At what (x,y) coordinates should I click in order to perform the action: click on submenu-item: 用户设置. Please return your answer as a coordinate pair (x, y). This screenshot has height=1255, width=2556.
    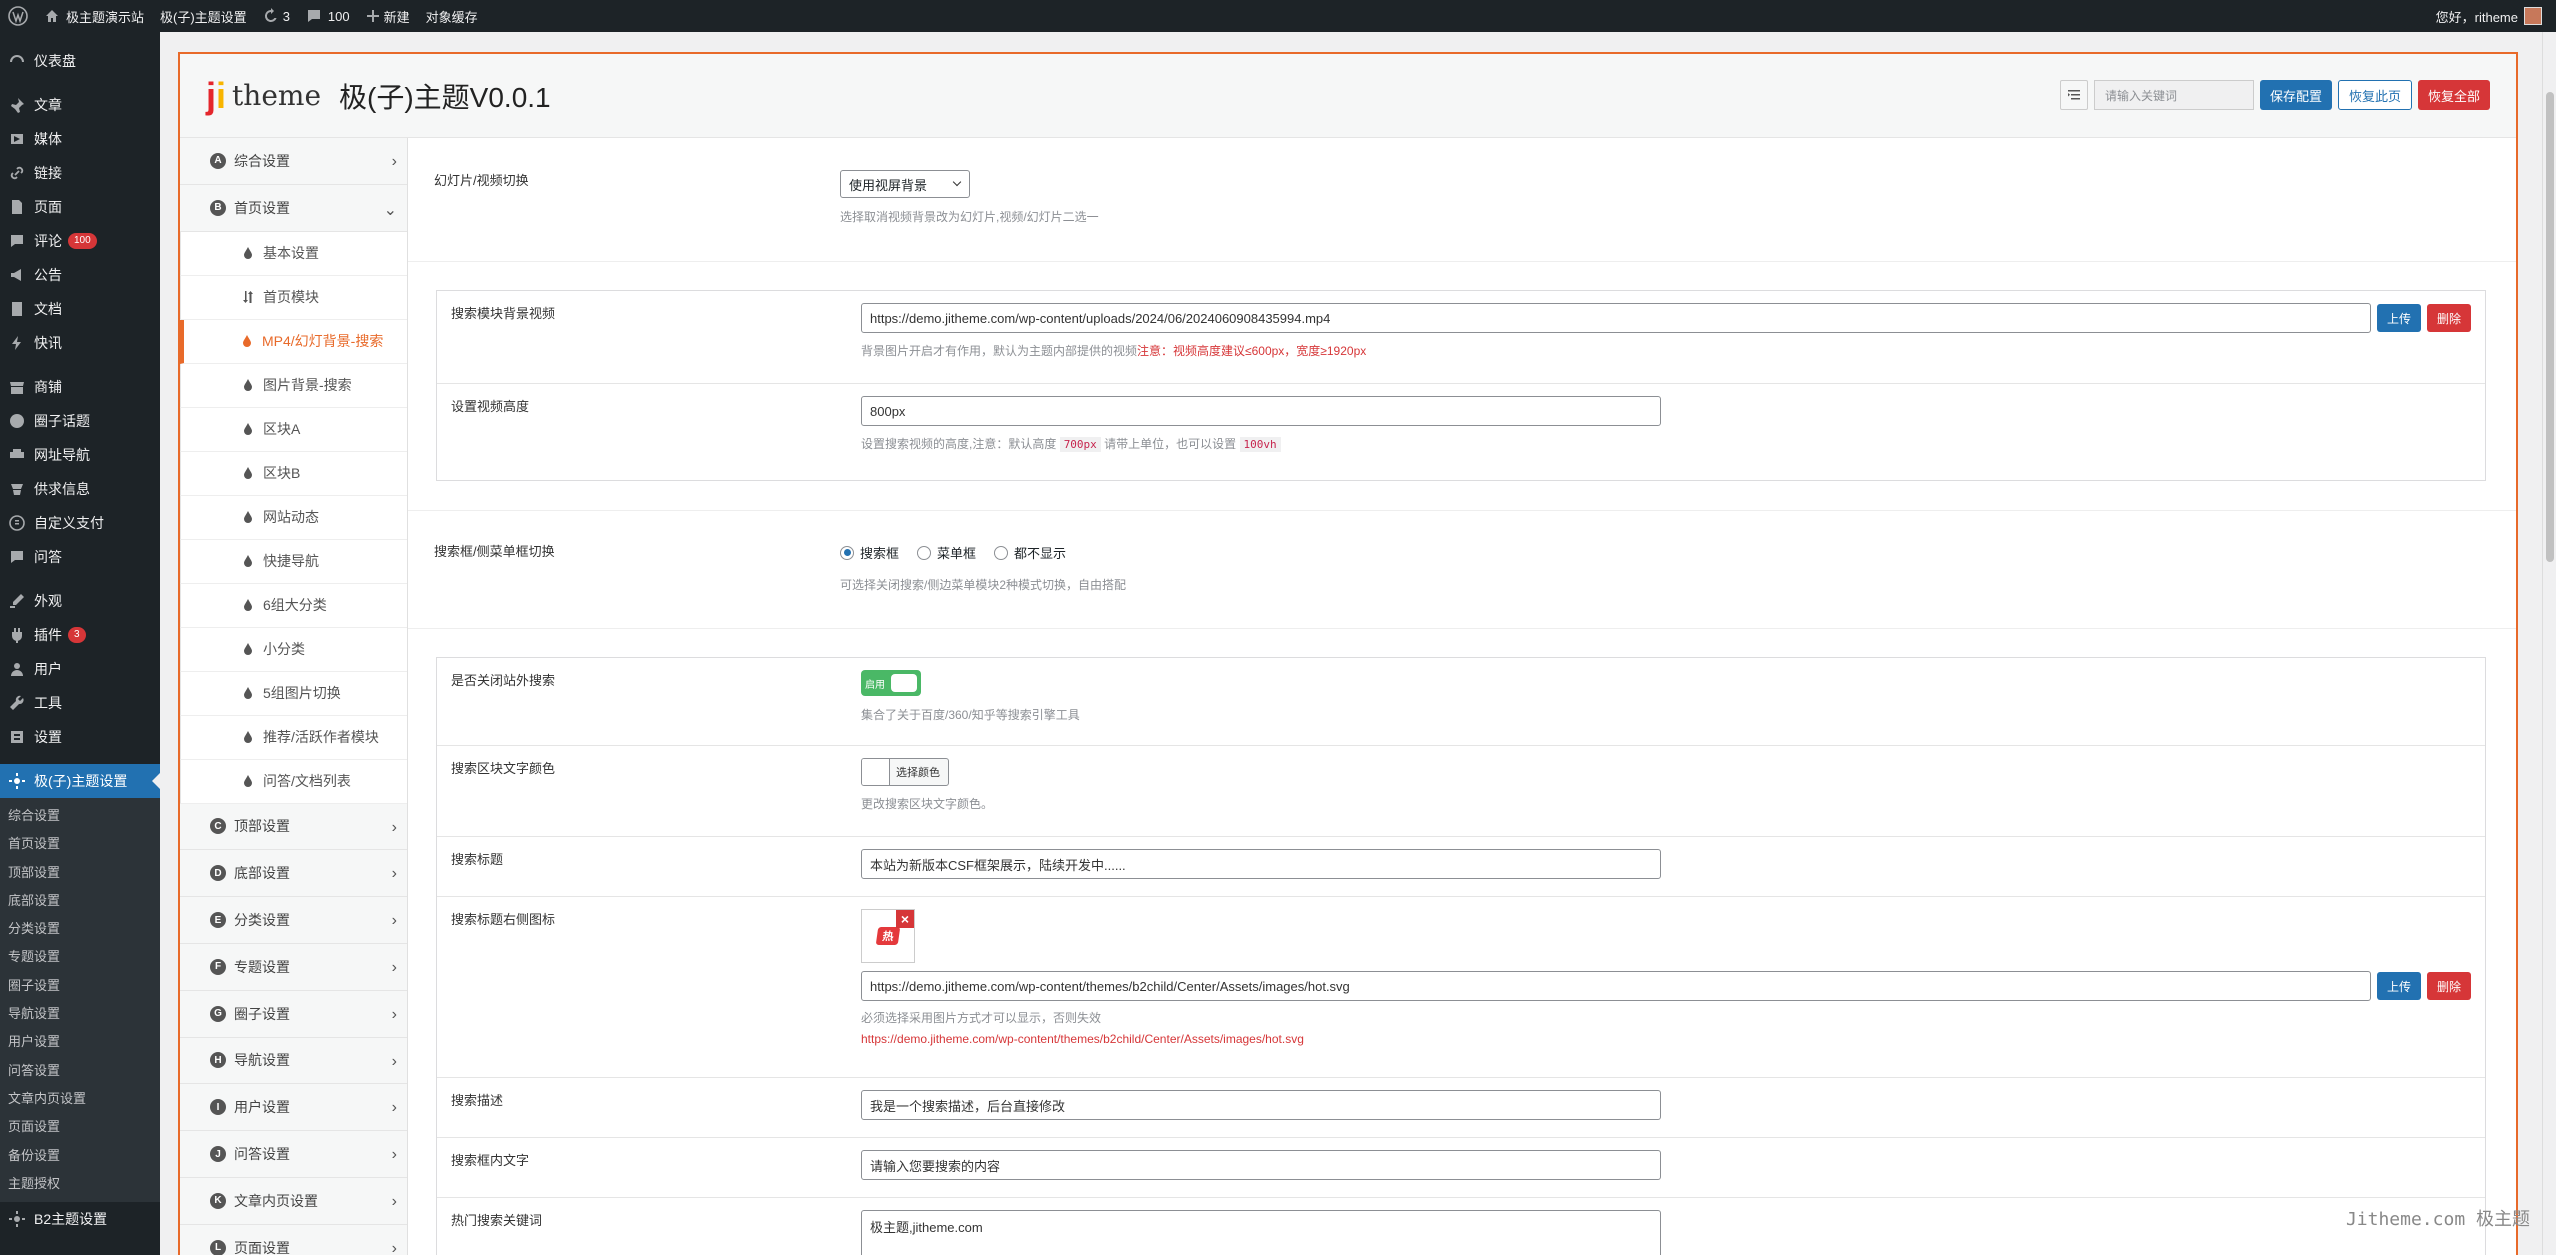
    Looking at the image, I should click on (80, 1042).